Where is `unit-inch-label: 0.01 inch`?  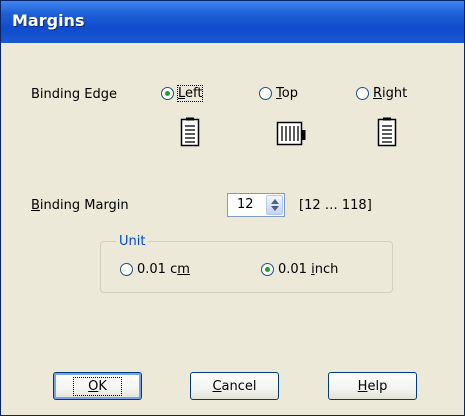
unit-inch-label: 0.01 inch is located at coordinates (308, 269).